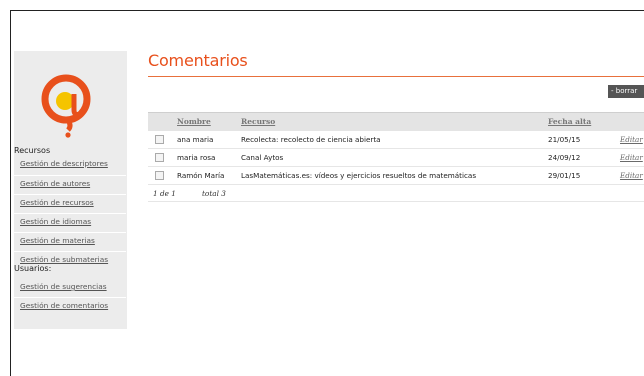 The width and height of the screenshot is (644, 376). What do you see at coordinates (72, 240) in the screenshot?
I see `sidebar-item-materias: Gestión de materias` at bounding box center [72, 240].